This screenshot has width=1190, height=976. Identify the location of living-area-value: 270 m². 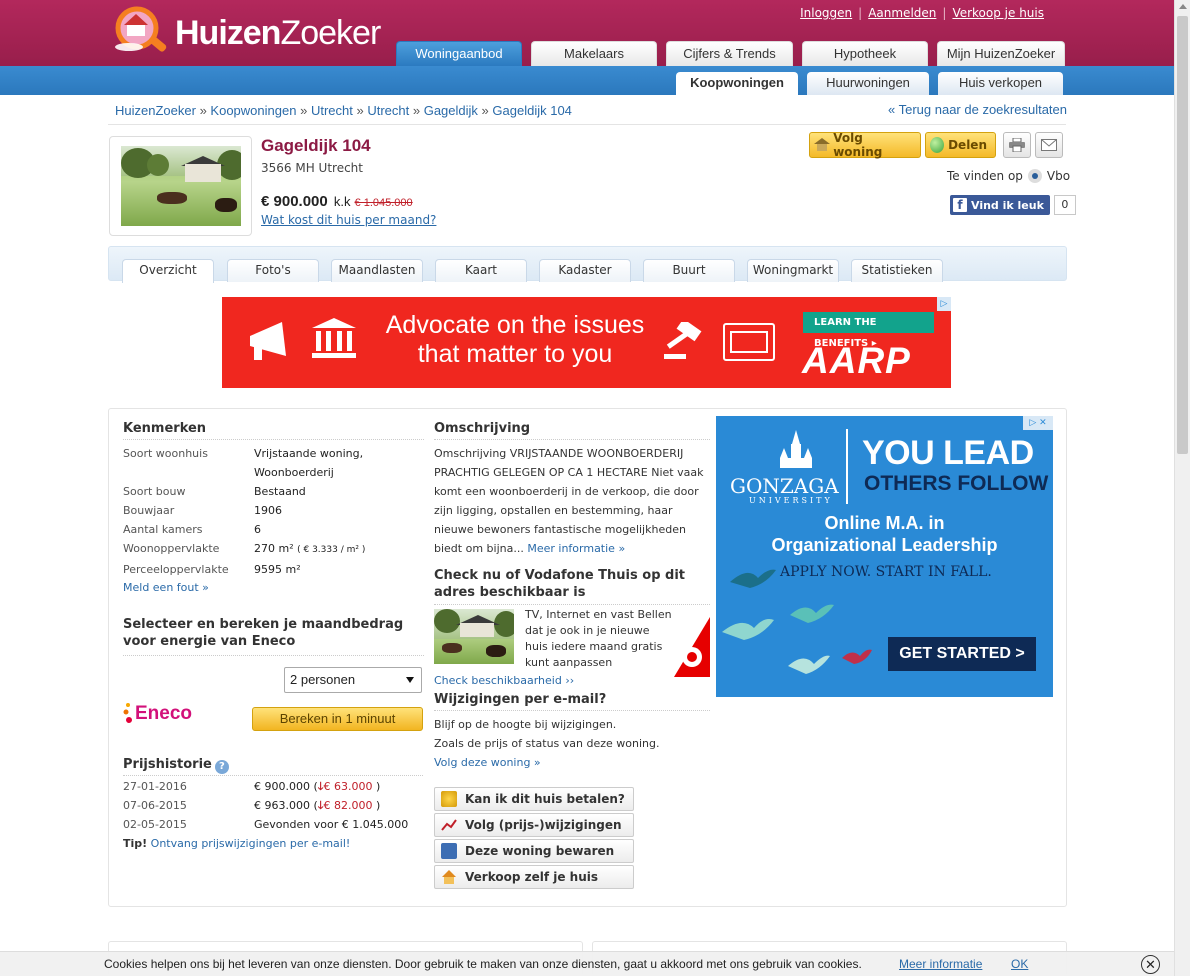
(274, 548).